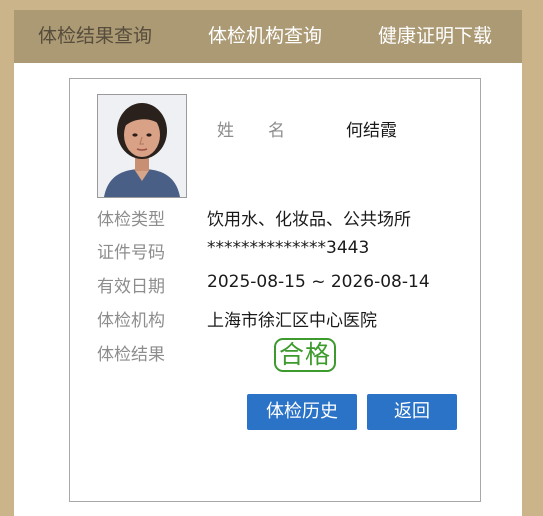  I want to click on validity-date-label: 有效日期, so click(131, 287).